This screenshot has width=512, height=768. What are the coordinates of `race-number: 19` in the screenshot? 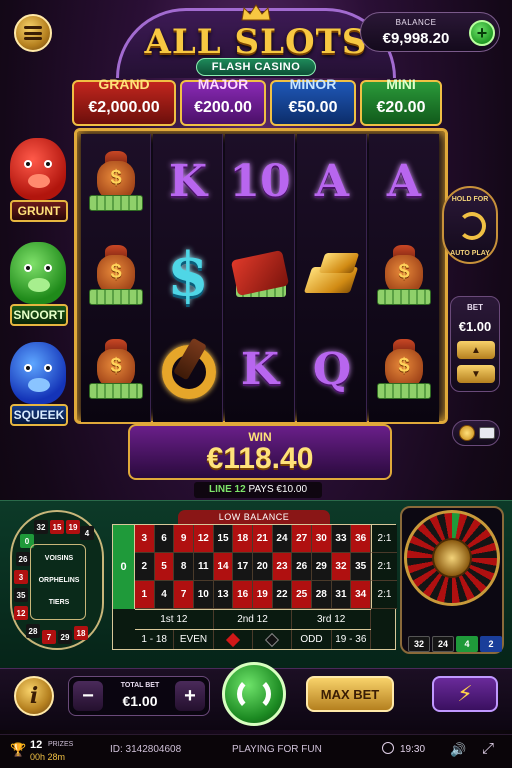 It's located at (73, 527).